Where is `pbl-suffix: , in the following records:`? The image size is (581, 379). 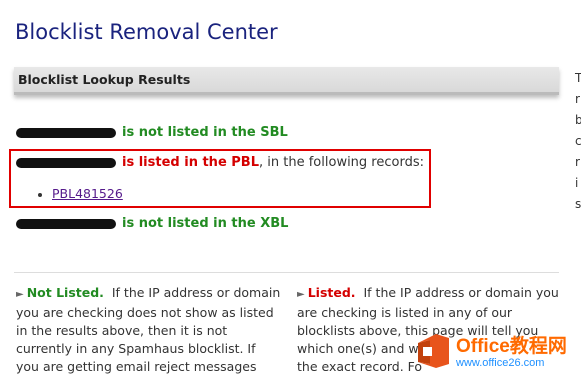 pbl-suffix: , in the following records: is located at coordinates (341, 162).